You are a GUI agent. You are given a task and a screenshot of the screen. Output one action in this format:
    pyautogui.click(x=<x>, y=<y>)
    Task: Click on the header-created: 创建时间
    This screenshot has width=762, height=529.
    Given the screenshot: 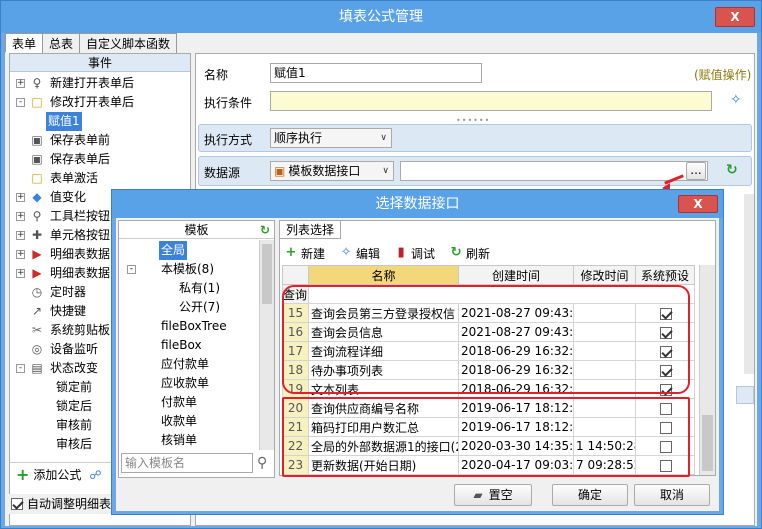 What is the action you would take?
    pyautogui.click(x=516, y=275)
    